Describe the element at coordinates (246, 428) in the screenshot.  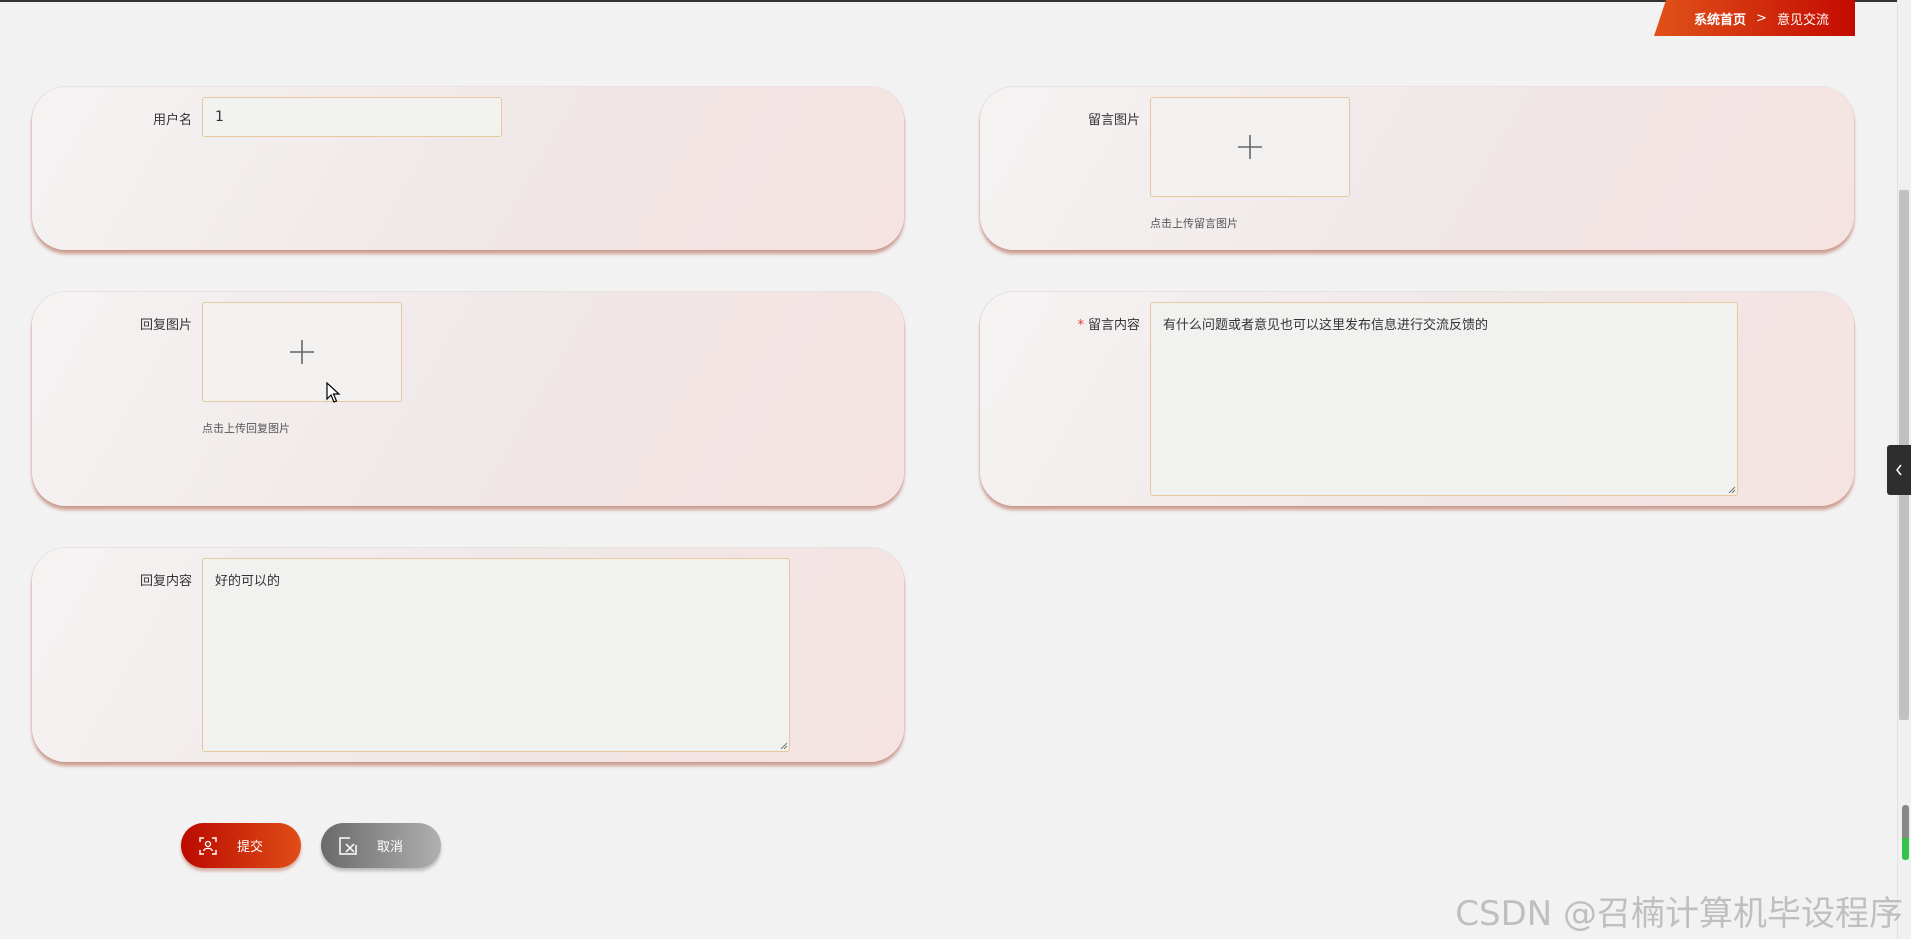
I see `reply-image-hint: 点击上传回复图片` at that location.